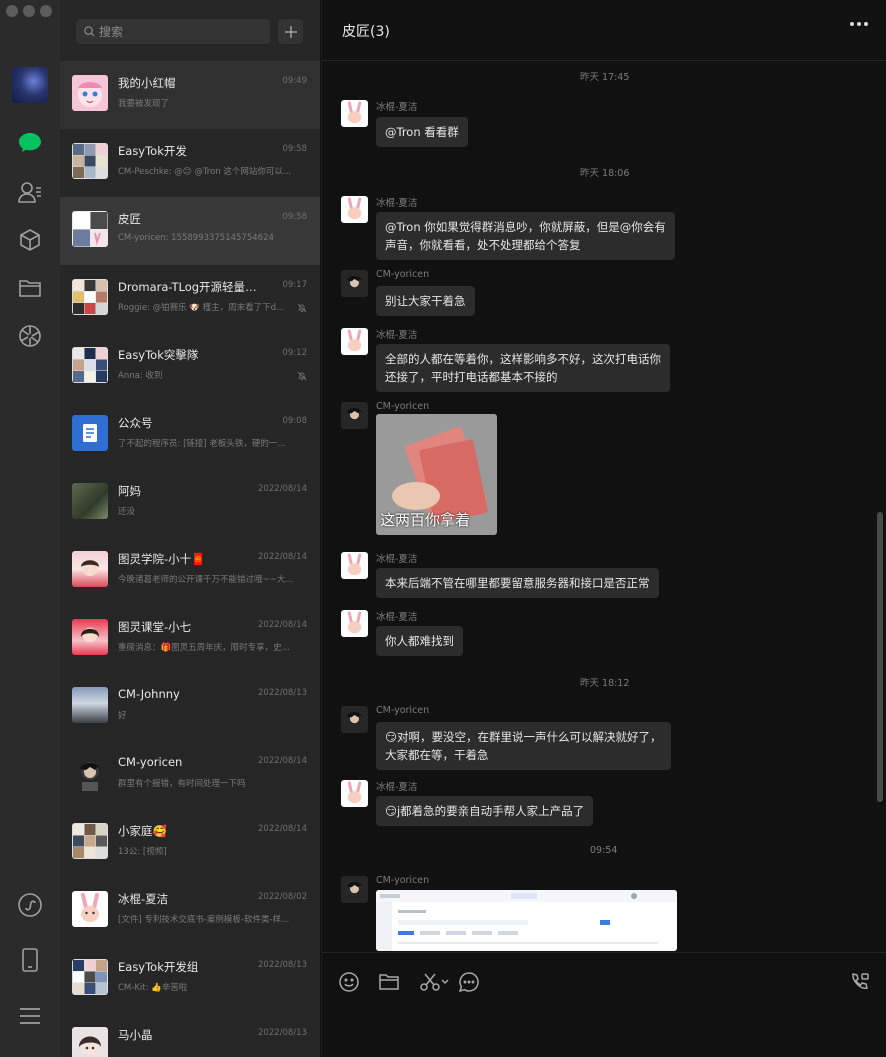  Describe the element at coordinates (859, 24) in the screenshot. I see `more-options-button` at that location.